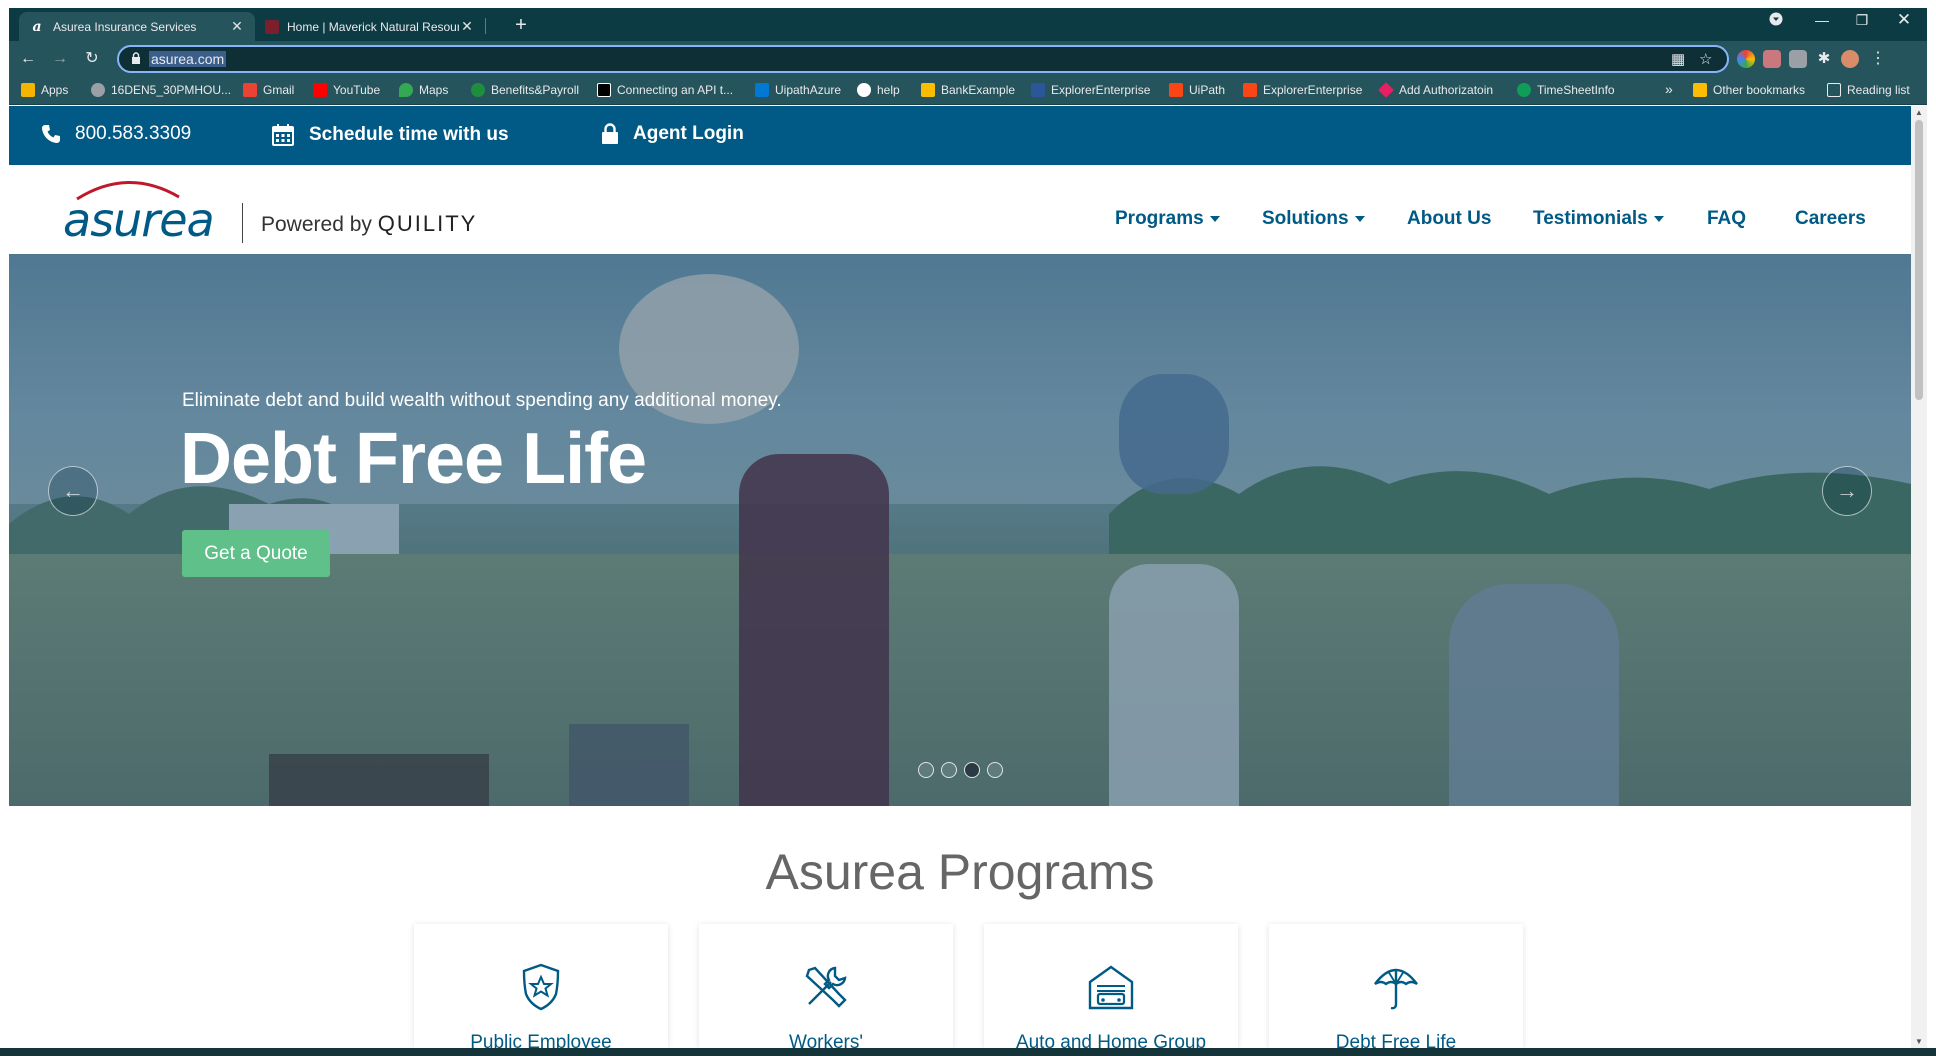 The image size is (1936, 1056). Describe the element at coordinates (972, 770) in the screenshot. I see `carousel-dot-active` at that location.